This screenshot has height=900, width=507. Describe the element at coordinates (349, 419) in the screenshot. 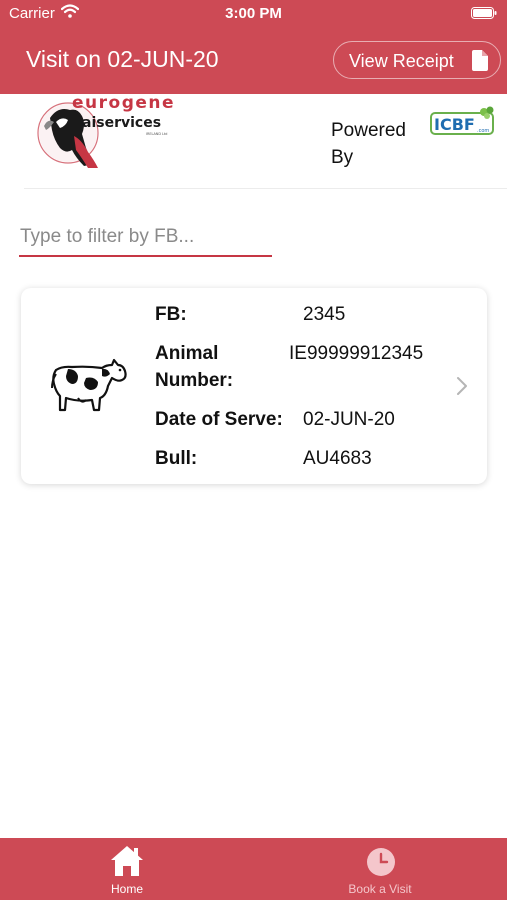

I see `date-of-serve-value: 02-JUN-20` at that location.